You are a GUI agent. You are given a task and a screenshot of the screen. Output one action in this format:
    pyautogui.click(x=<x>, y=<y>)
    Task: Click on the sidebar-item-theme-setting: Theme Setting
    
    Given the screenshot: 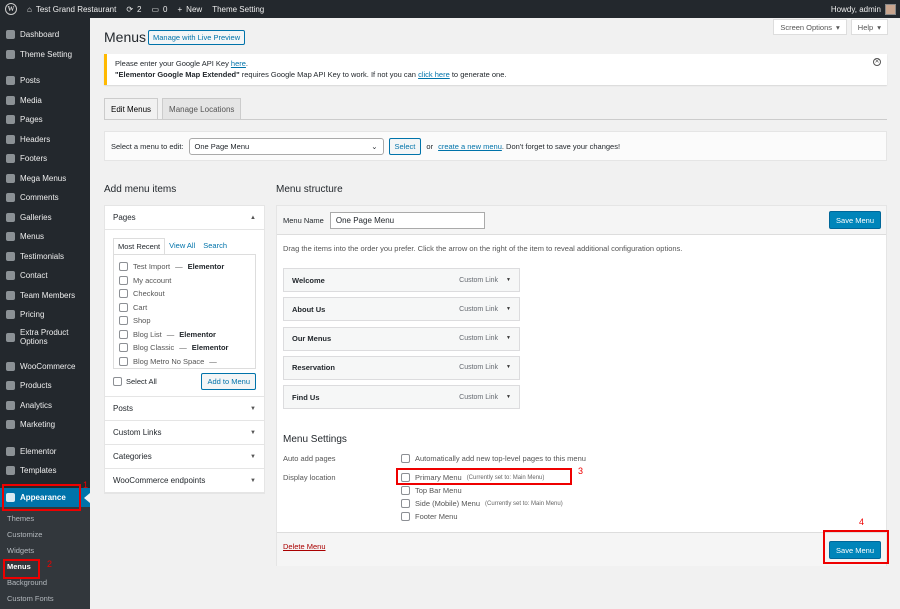 What is the action you would take?
    pyautogui.click(x=45, y=55)
    